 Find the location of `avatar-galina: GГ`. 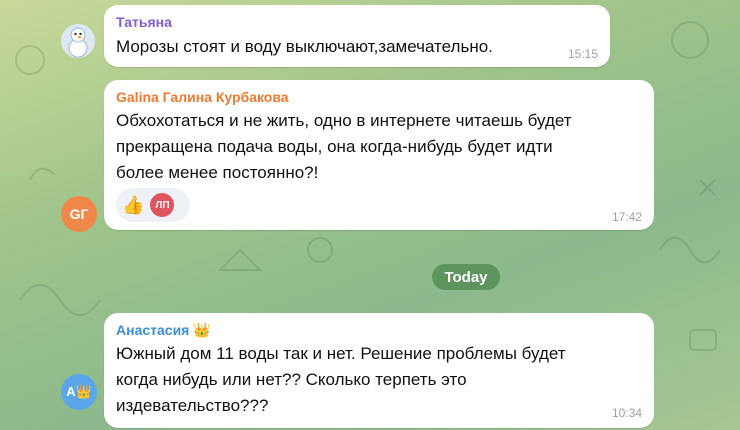

avatar-galina: GГ is located at coordinates (79, 214).